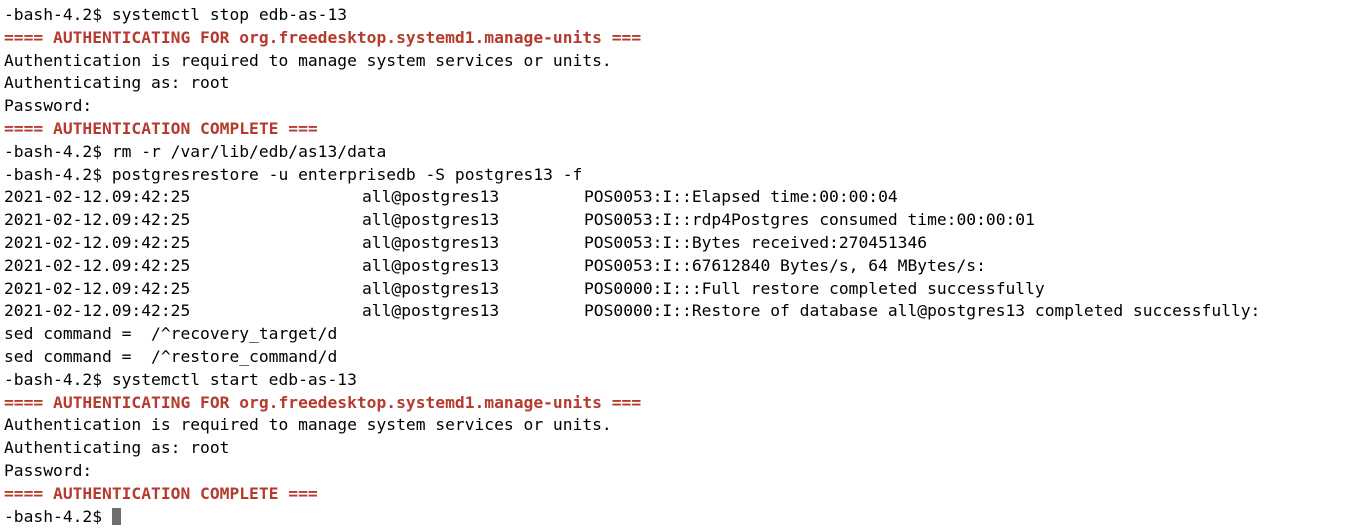  Describe the element at coordinates (180, 379) in the screenshot. I see `command-line: -bash-4.2$ systemctl start edb-as-13` at that location.